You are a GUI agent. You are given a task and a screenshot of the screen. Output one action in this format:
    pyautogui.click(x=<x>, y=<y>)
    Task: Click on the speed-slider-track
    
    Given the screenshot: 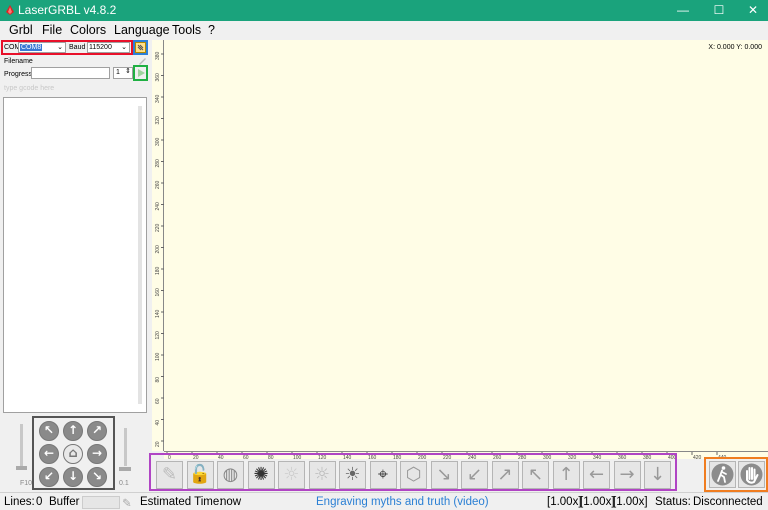 What is the action you would take?
    pyautogui.click(x=21, y=446)
    